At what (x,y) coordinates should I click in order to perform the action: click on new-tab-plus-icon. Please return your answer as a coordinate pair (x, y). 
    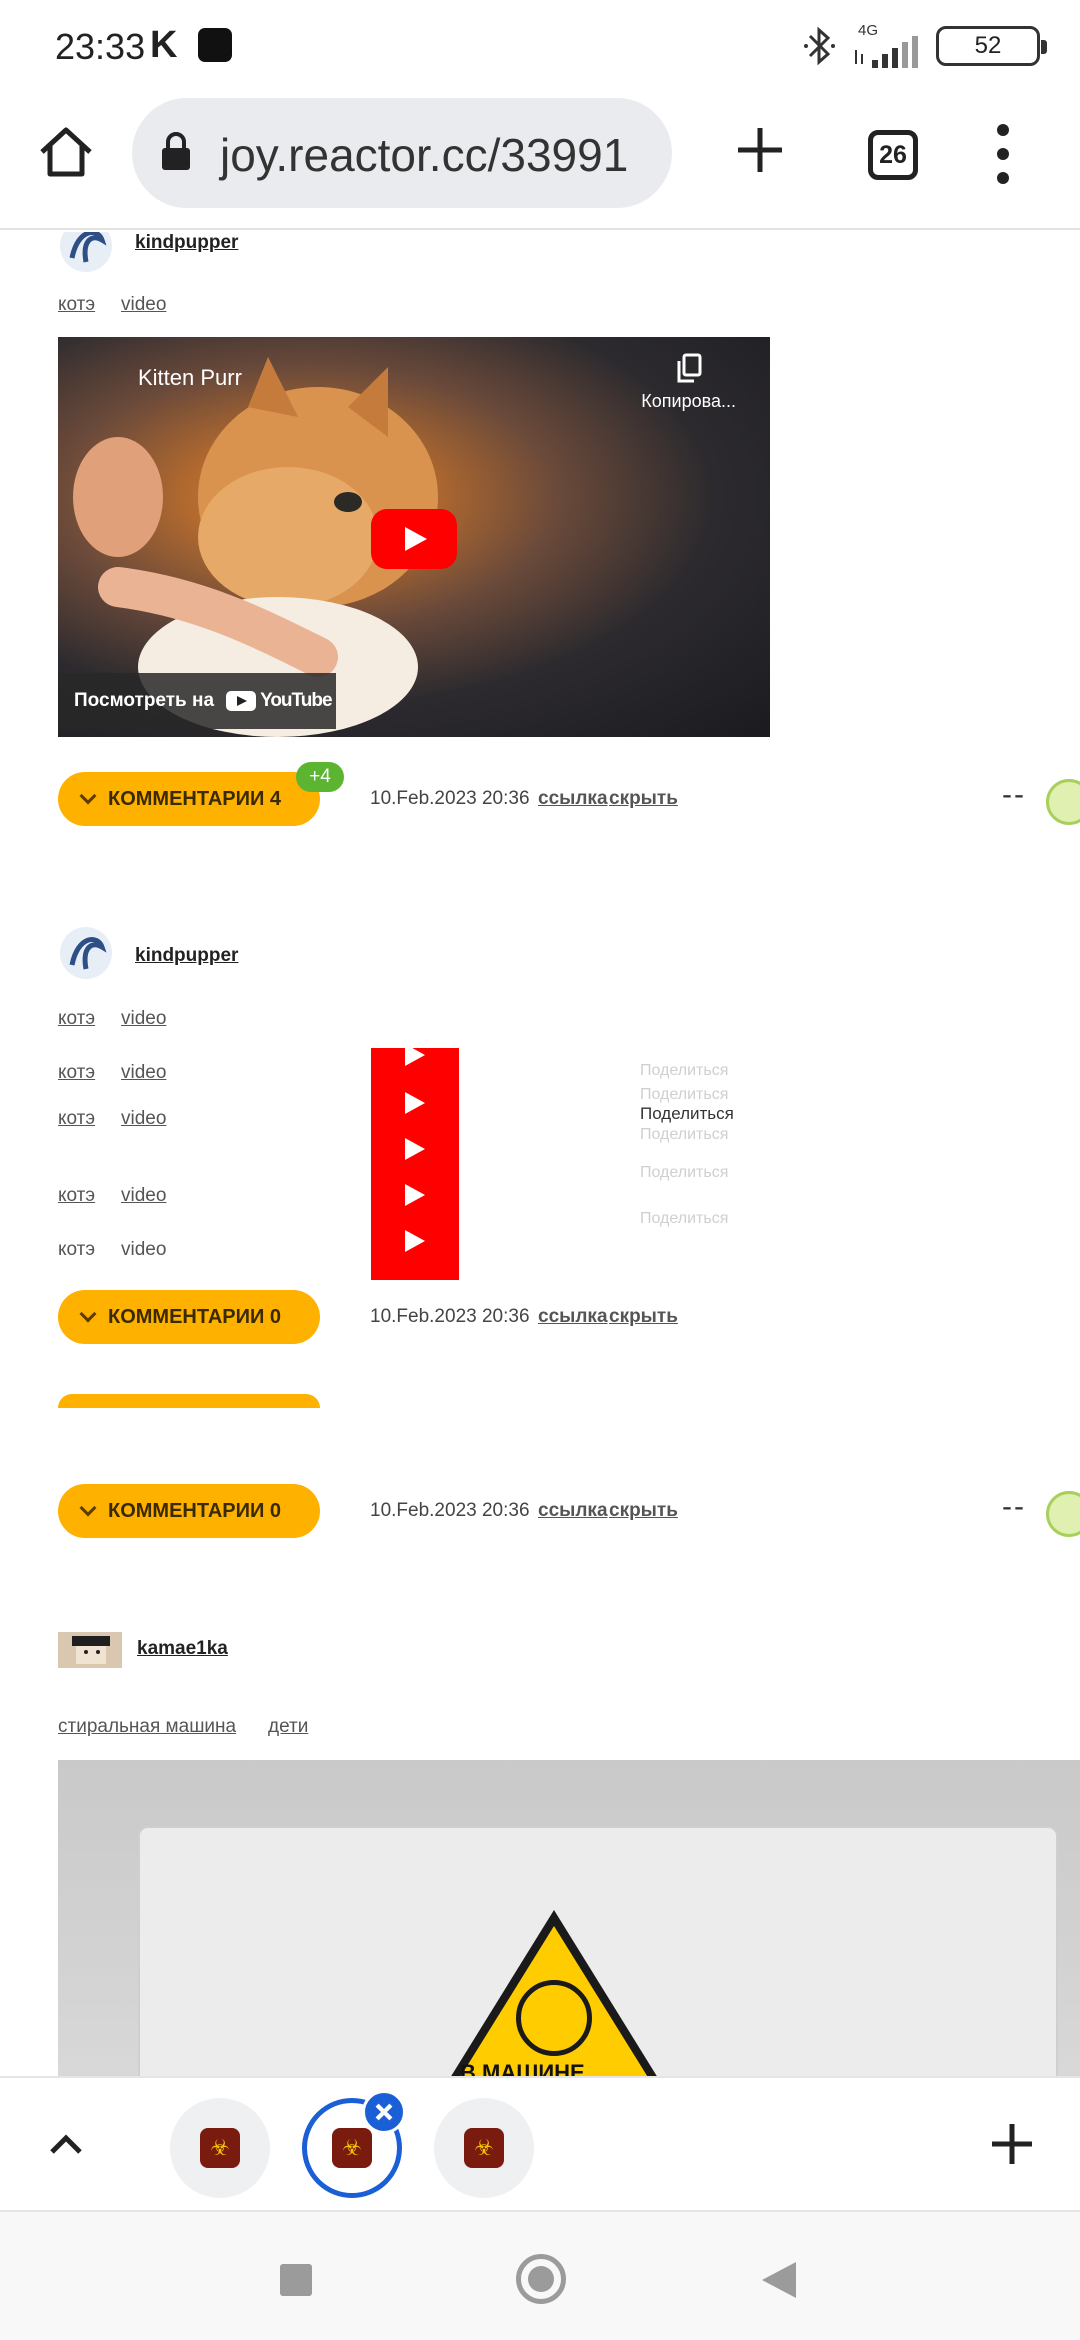
    Looking at the image, I should click on (760, 150).